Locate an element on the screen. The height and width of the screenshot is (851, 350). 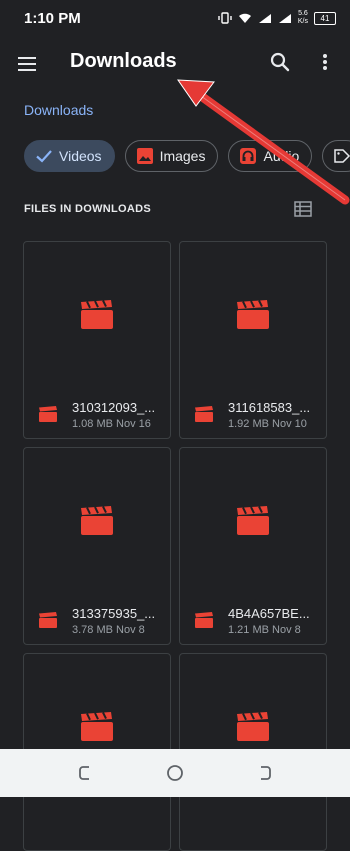
back-icon is located at coordinates (86, 773).